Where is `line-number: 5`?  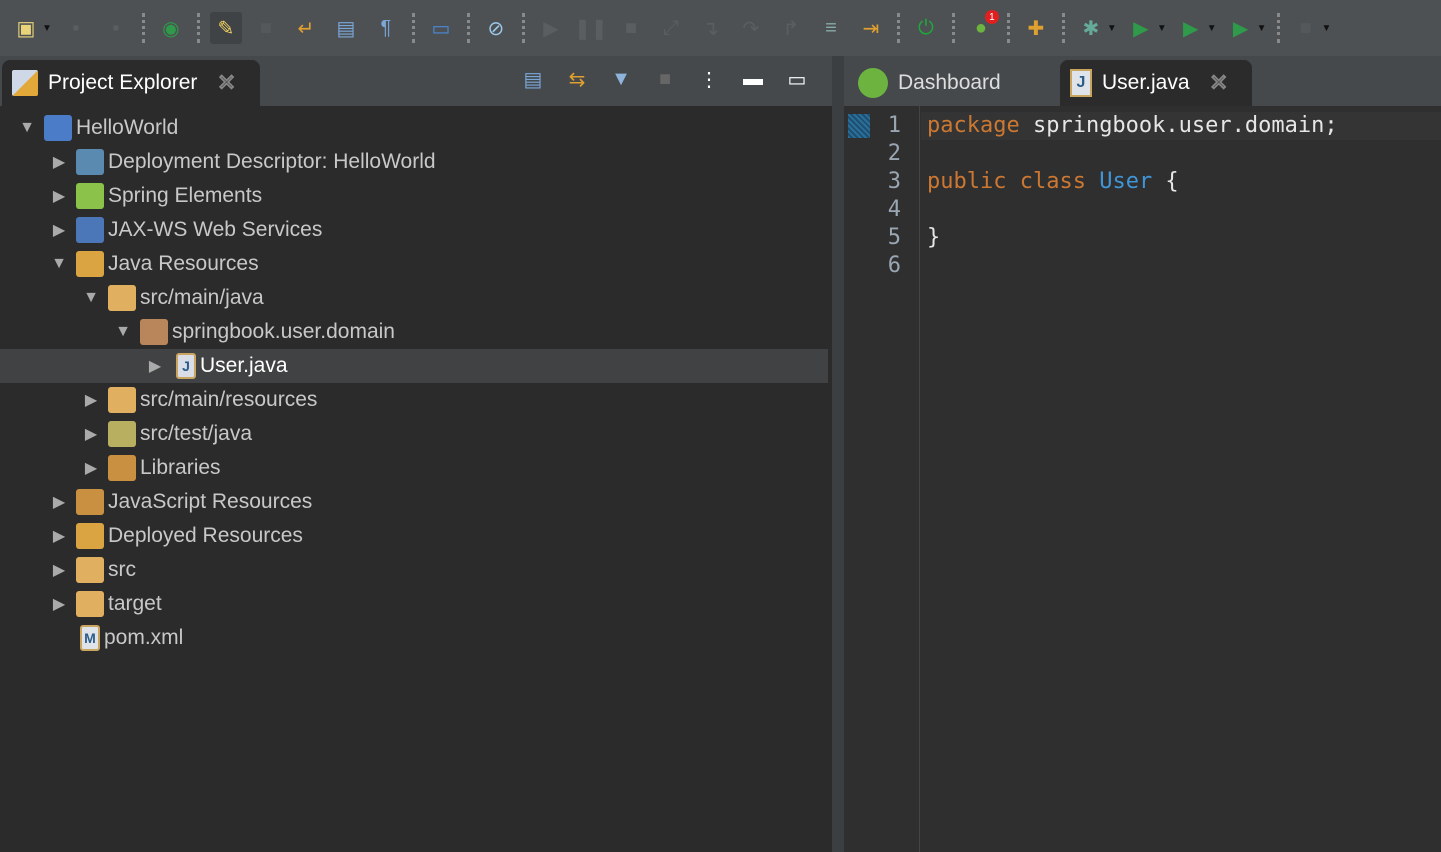 line-number: 5 is located at coordinates (894, 237).